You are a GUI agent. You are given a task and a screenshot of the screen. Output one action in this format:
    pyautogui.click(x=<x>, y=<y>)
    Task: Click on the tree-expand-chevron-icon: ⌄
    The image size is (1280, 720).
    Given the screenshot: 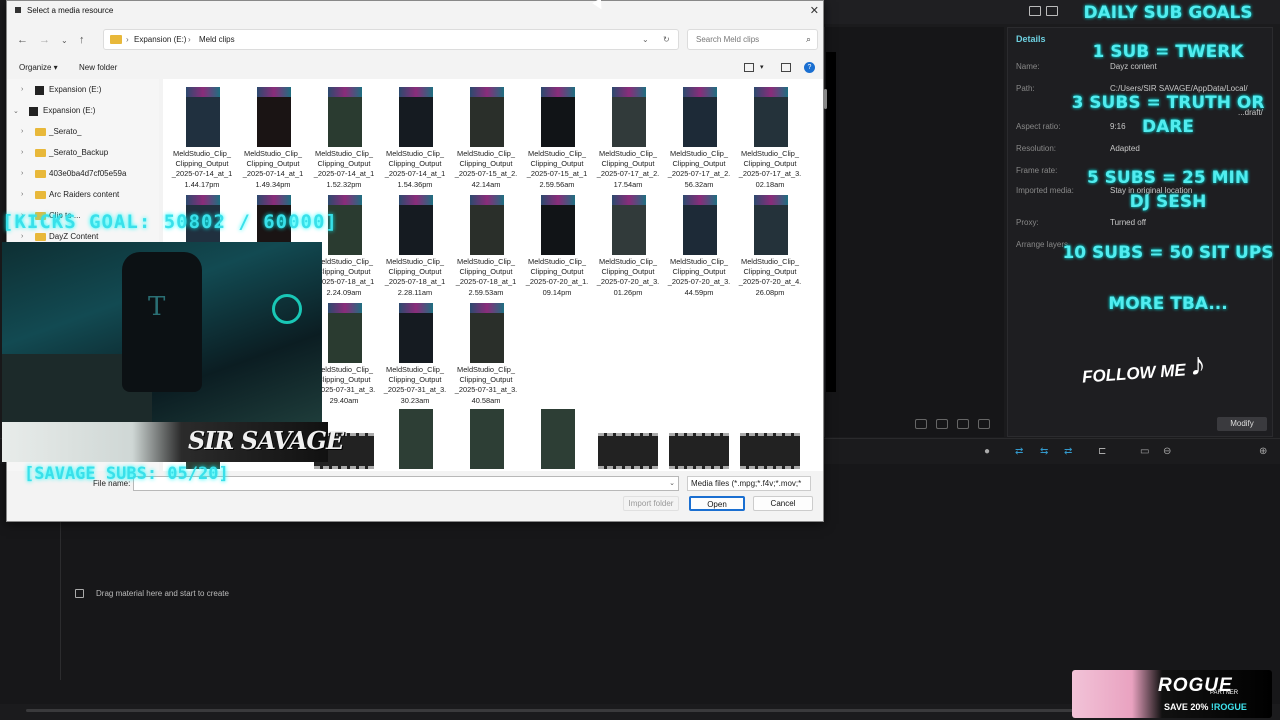 What is the action you would take?
    pyautogui.click(x=16, y=111)
    